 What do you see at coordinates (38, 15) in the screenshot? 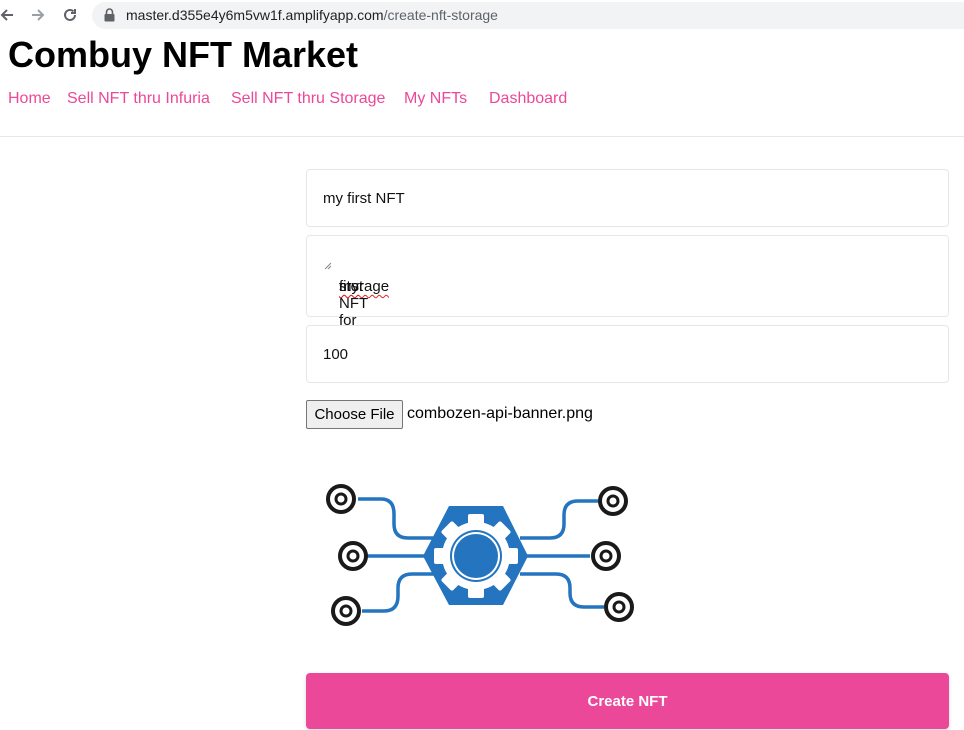
I see `forward-arrow-icon` at bounding box center [38, 15].